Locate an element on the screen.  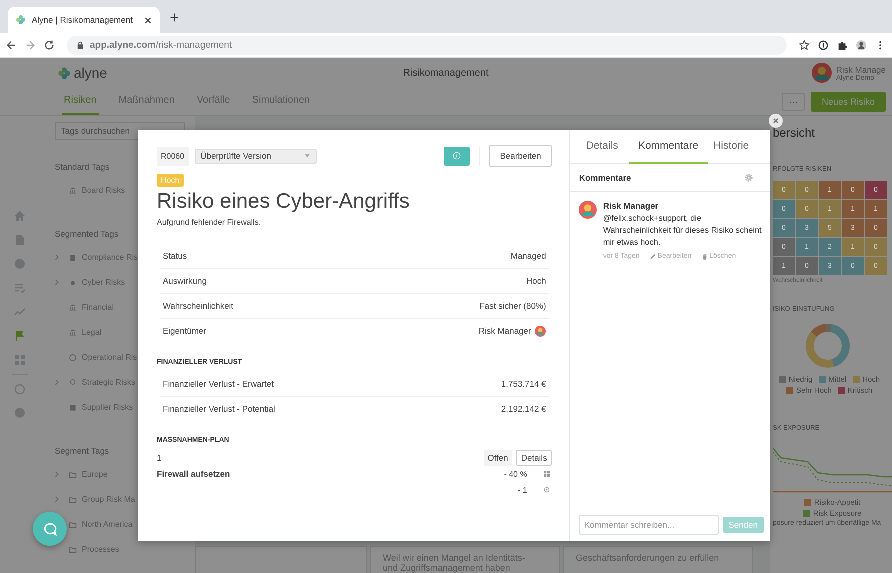
tag-item: Supplier Risks is located at coordinates (108, 407).